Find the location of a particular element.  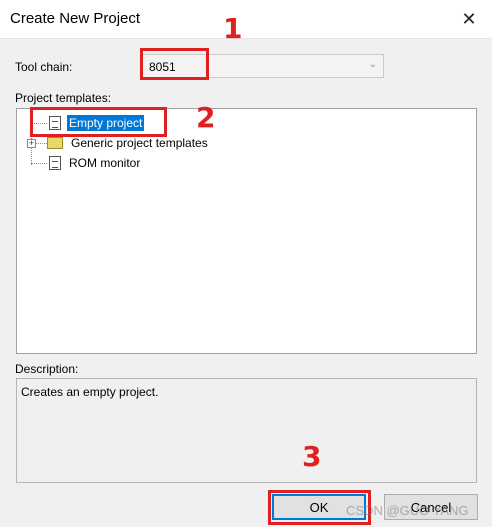

annotation-number-3: 3 is located at coordinates (312, 456).